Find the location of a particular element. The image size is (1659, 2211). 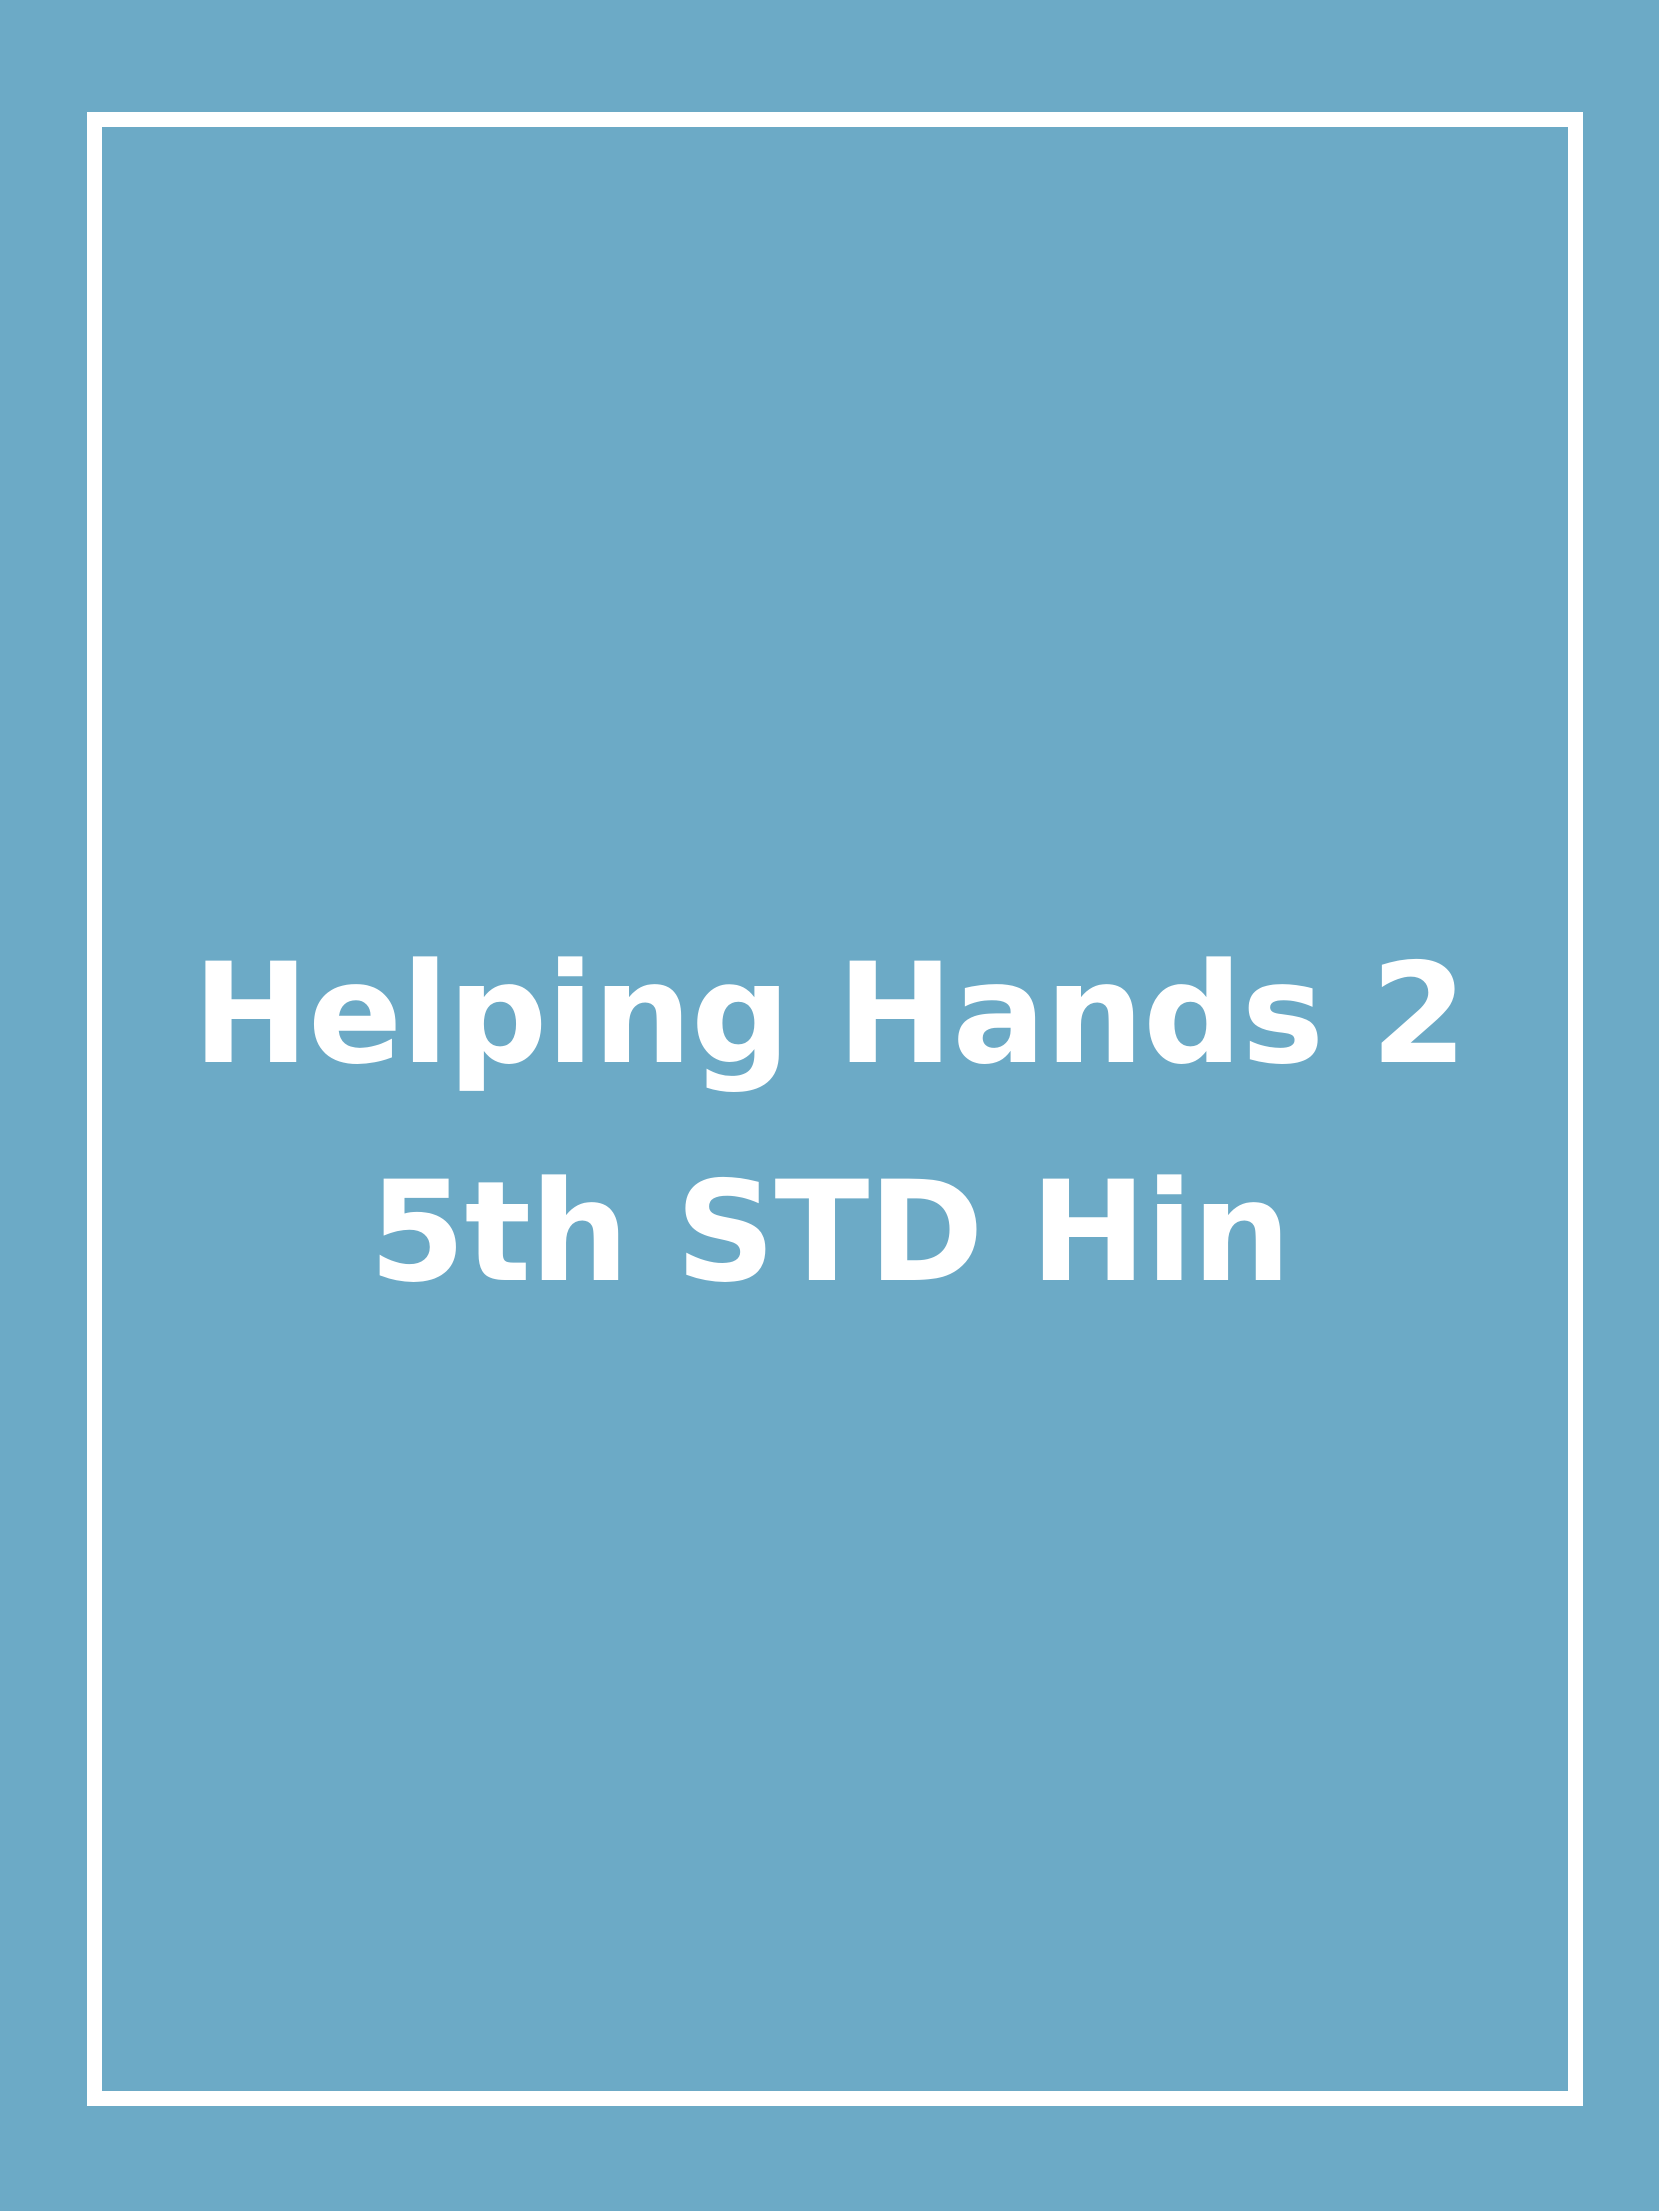

title-line-1: Helping Hands 2 is located at coordinates (830, 1014).